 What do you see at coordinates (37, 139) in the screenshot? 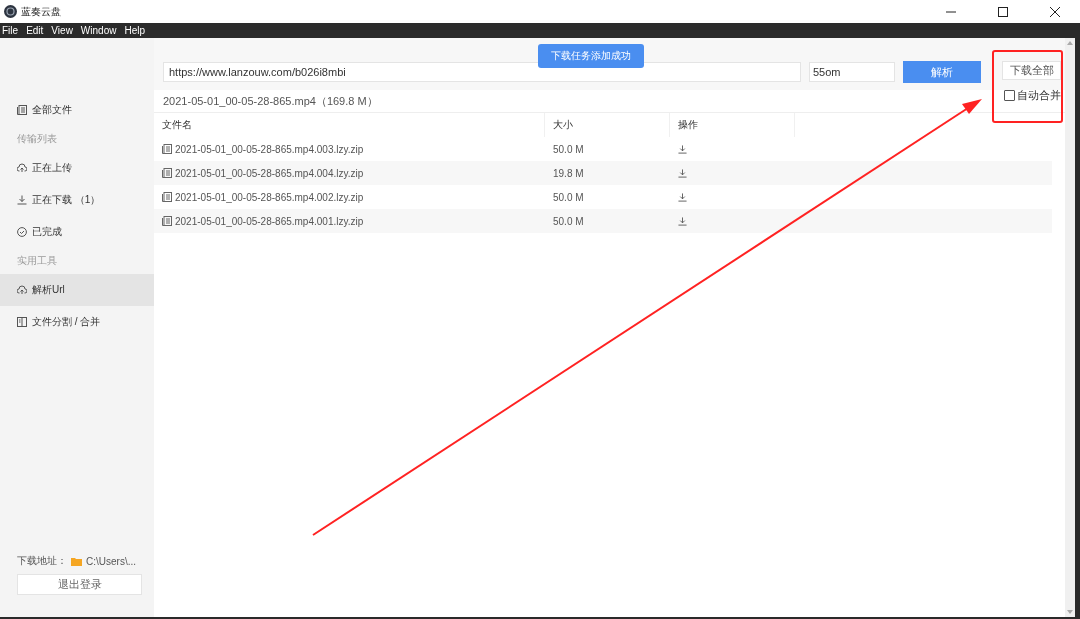
I see `sidebar-heading: 传输列表` at bounding box center [37, 139].